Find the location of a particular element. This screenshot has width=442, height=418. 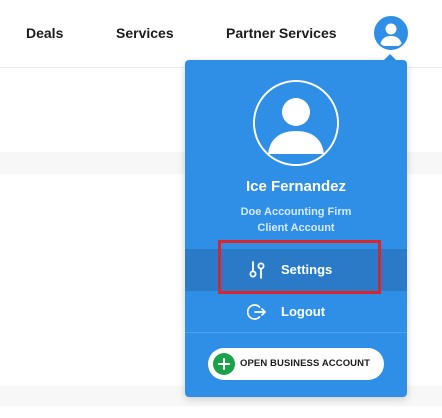

plus-circle-icon is located at coordinates (224, 364).